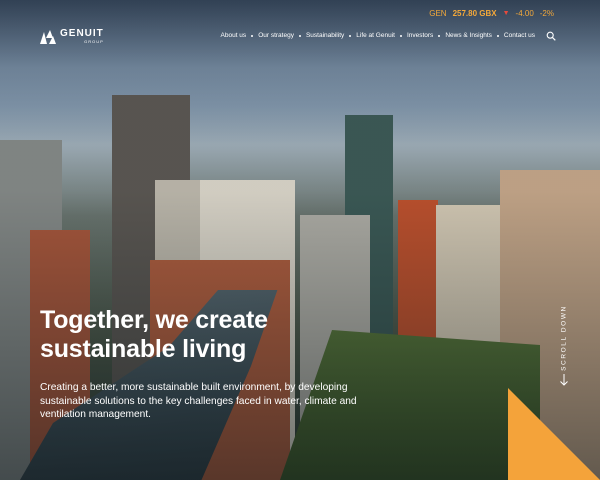 Image resolution: width=600 pixels, height=480 pixels. What do you see at coordinates (468, 35) in the screenshot?
I see `nav-news-insights: News & Insights` at bounding box center [468, 35].